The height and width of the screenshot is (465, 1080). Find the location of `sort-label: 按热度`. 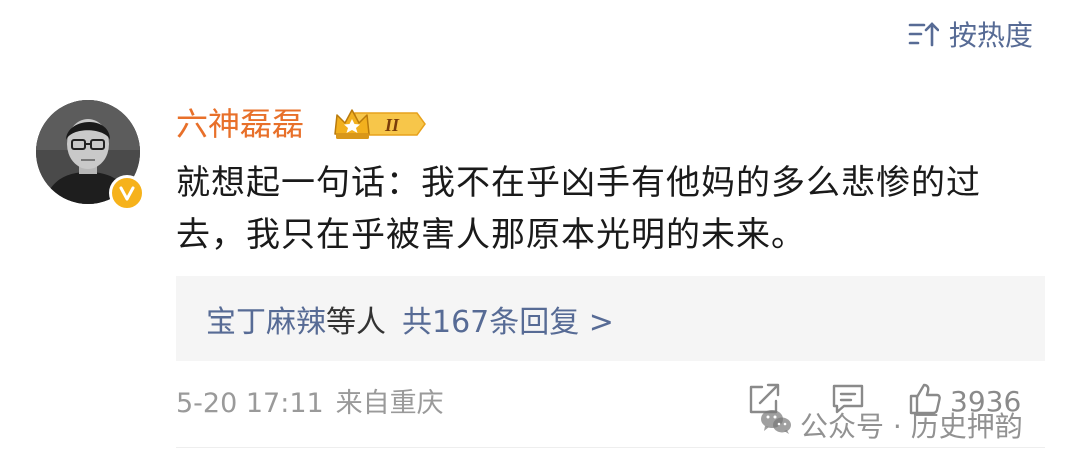

sort-label: 按热度 is located at coordinates (991, 35).